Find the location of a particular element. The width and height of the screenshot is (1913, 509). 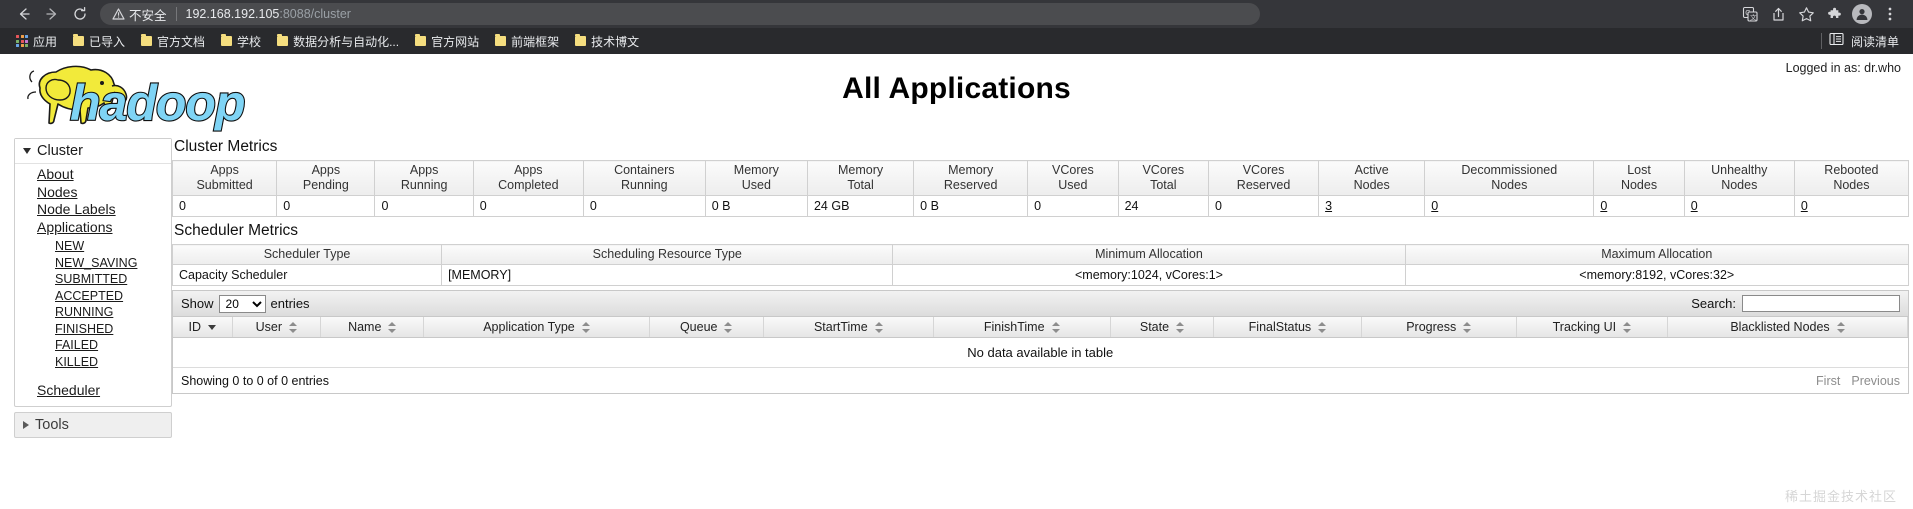

sidebar-item-applications: Applications is located at coordinates (93, 228).